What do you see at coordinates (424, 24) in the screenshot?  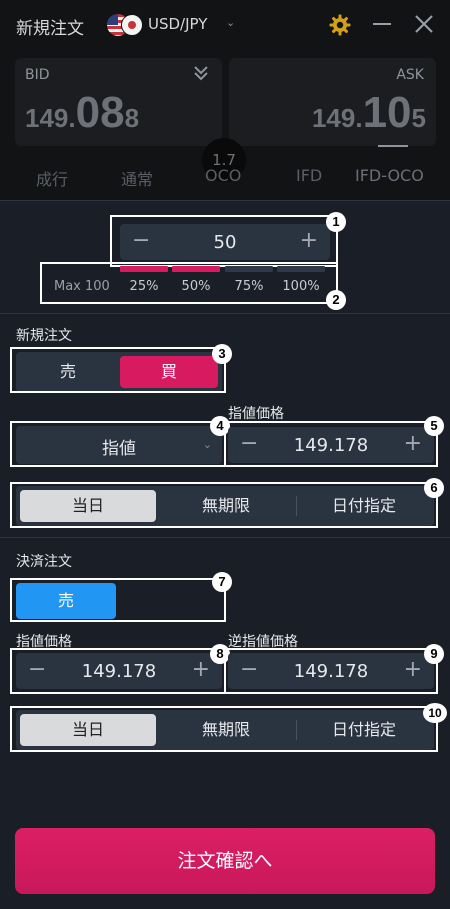 I see `close-icon` at bounding box center [424, 24].